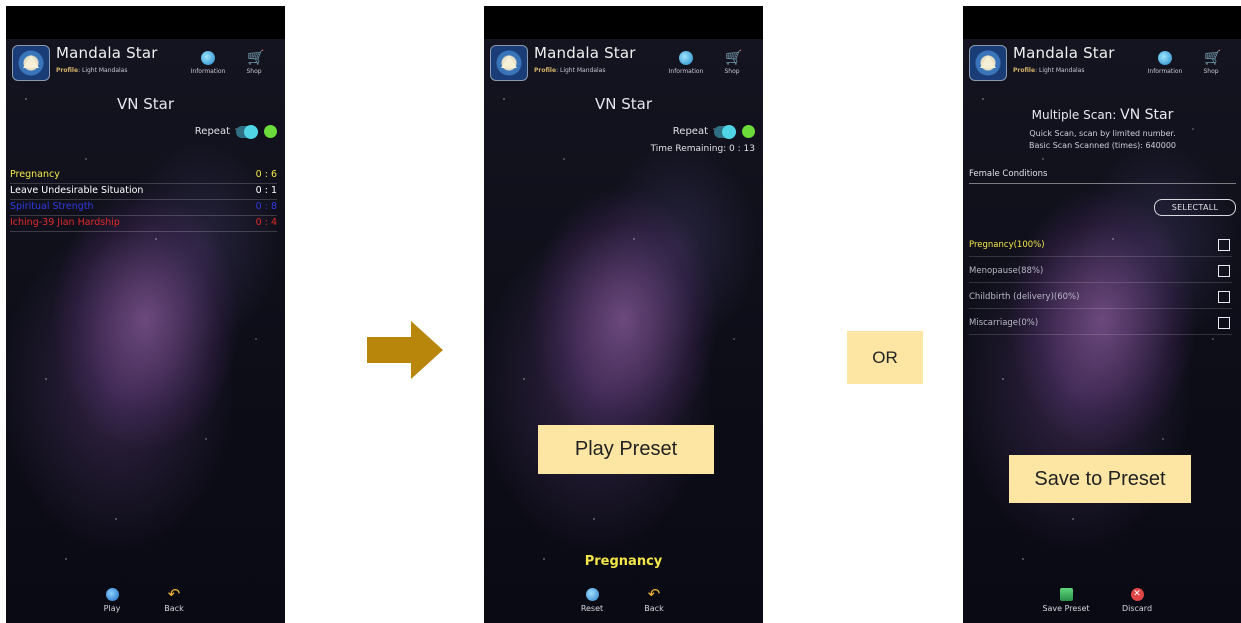 The width and height of the screenshot is (1241, 623). Describe the element at coordinates (1066, 608) in the screenshot. I see `save-preset-label: Save Preset` at that location.